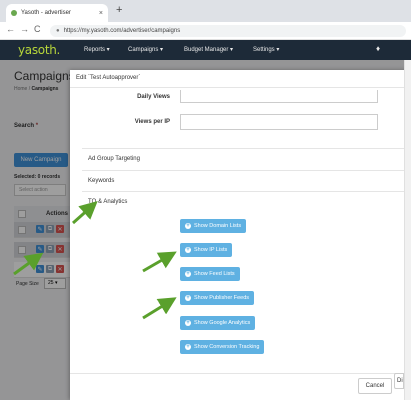  I want to click on nav-campaigns: Campaigns ▾, so click(145, 49).